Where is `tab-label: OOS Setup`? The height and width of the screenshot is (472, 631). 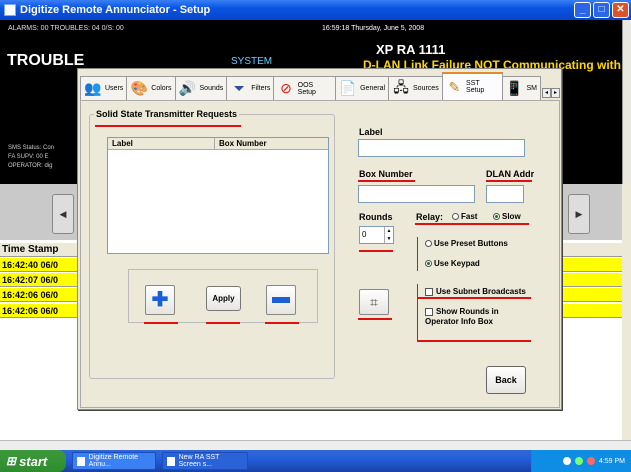 tab-label: OOS Setup is located at coordinates (306, 88).